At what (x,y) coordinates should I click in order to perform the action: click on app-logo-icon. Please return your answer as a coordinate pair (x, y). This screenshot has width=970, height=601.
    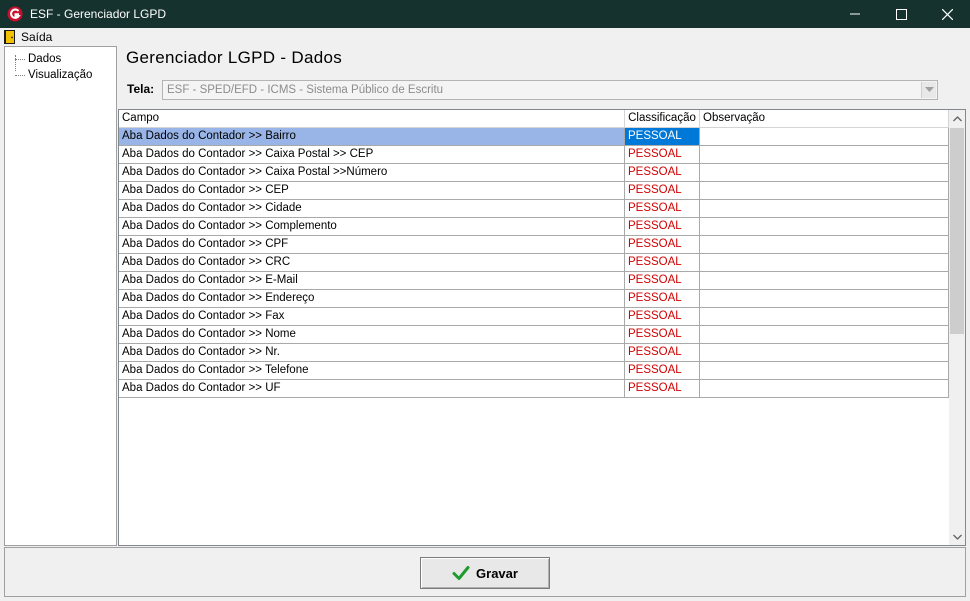
    Looking at the image, I should click on (15, 14).